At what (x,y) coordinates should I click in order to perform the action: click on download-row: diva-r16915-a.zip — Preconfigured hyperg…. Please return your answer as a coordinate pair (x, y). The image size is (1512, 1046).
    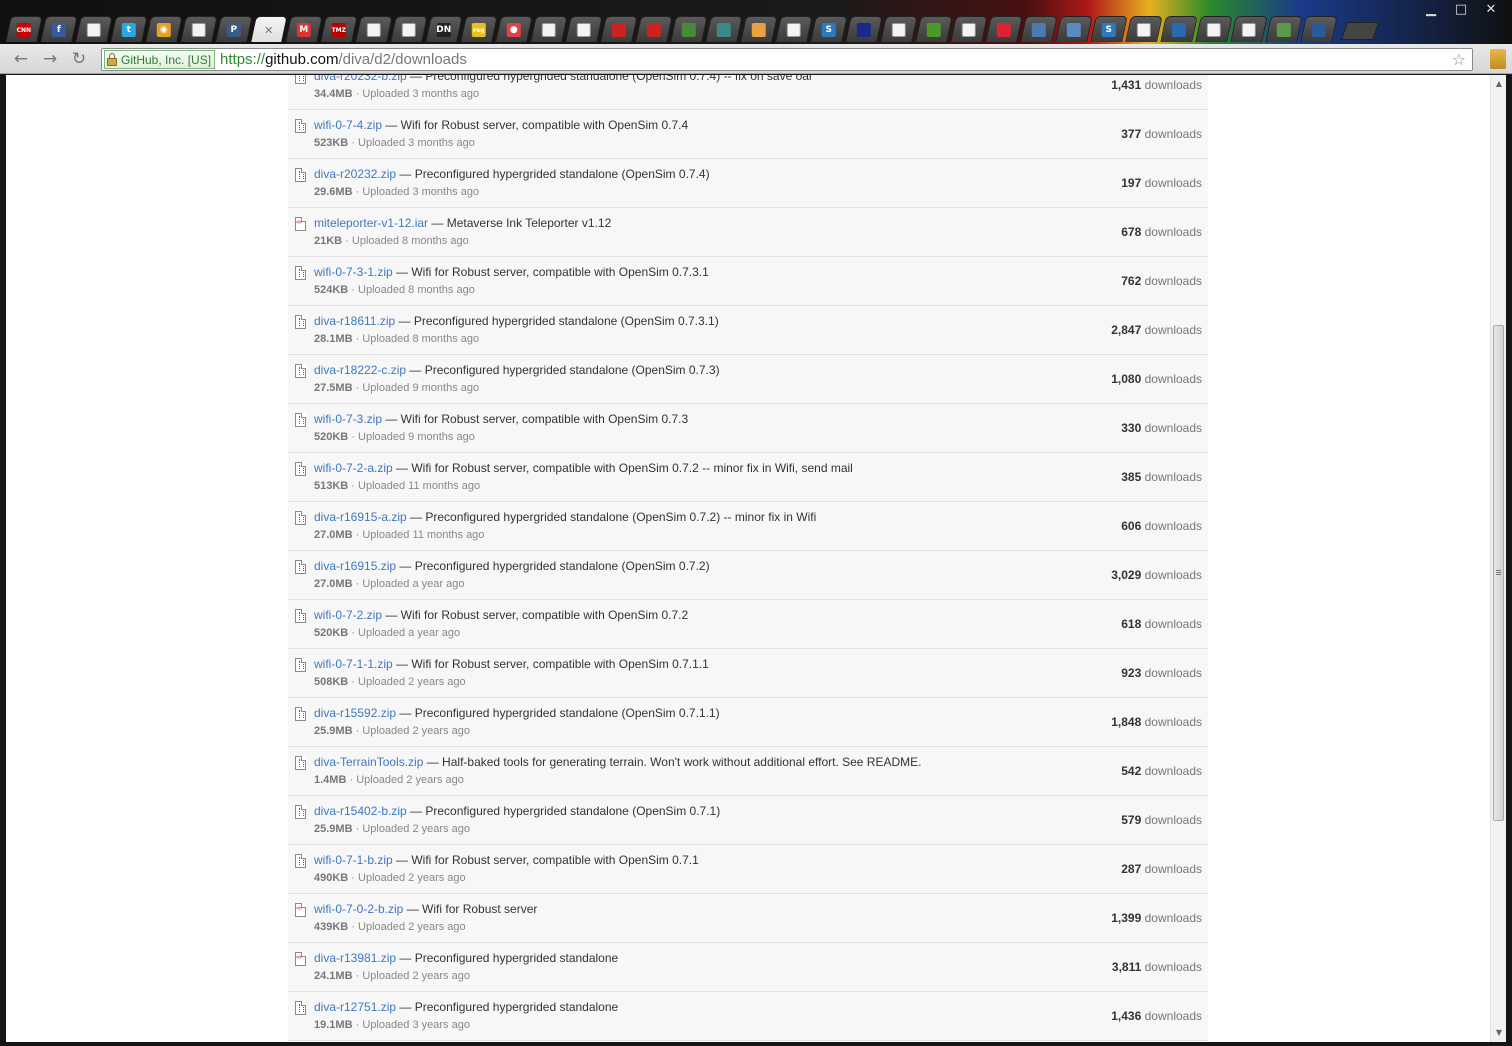
    Looking at the image, I should click on (748, 526).